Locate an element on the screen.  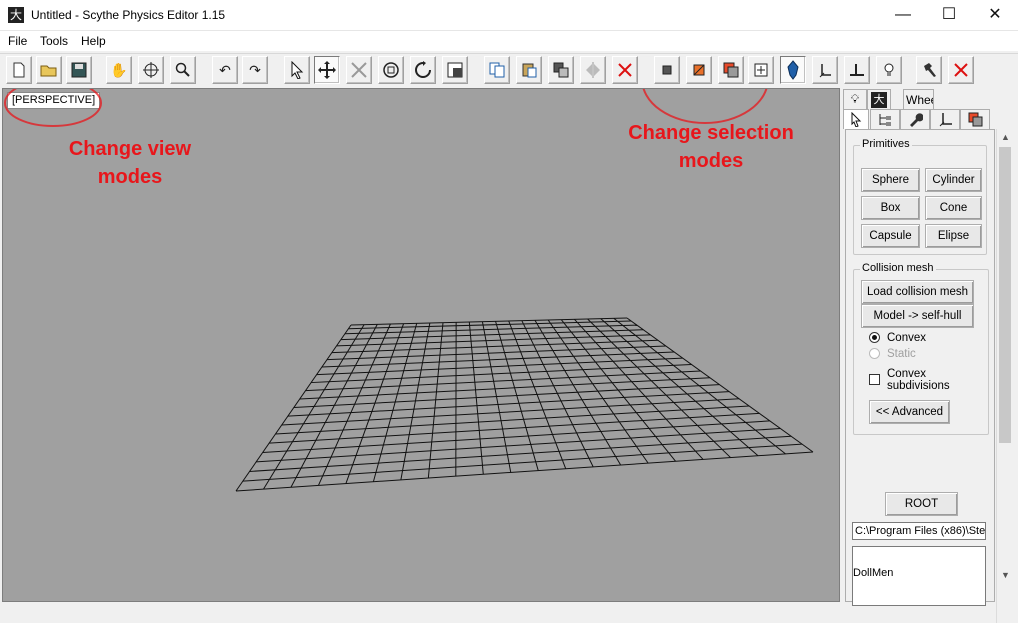
tab-wheel-label: Whee is located at coordinates (920, 100).